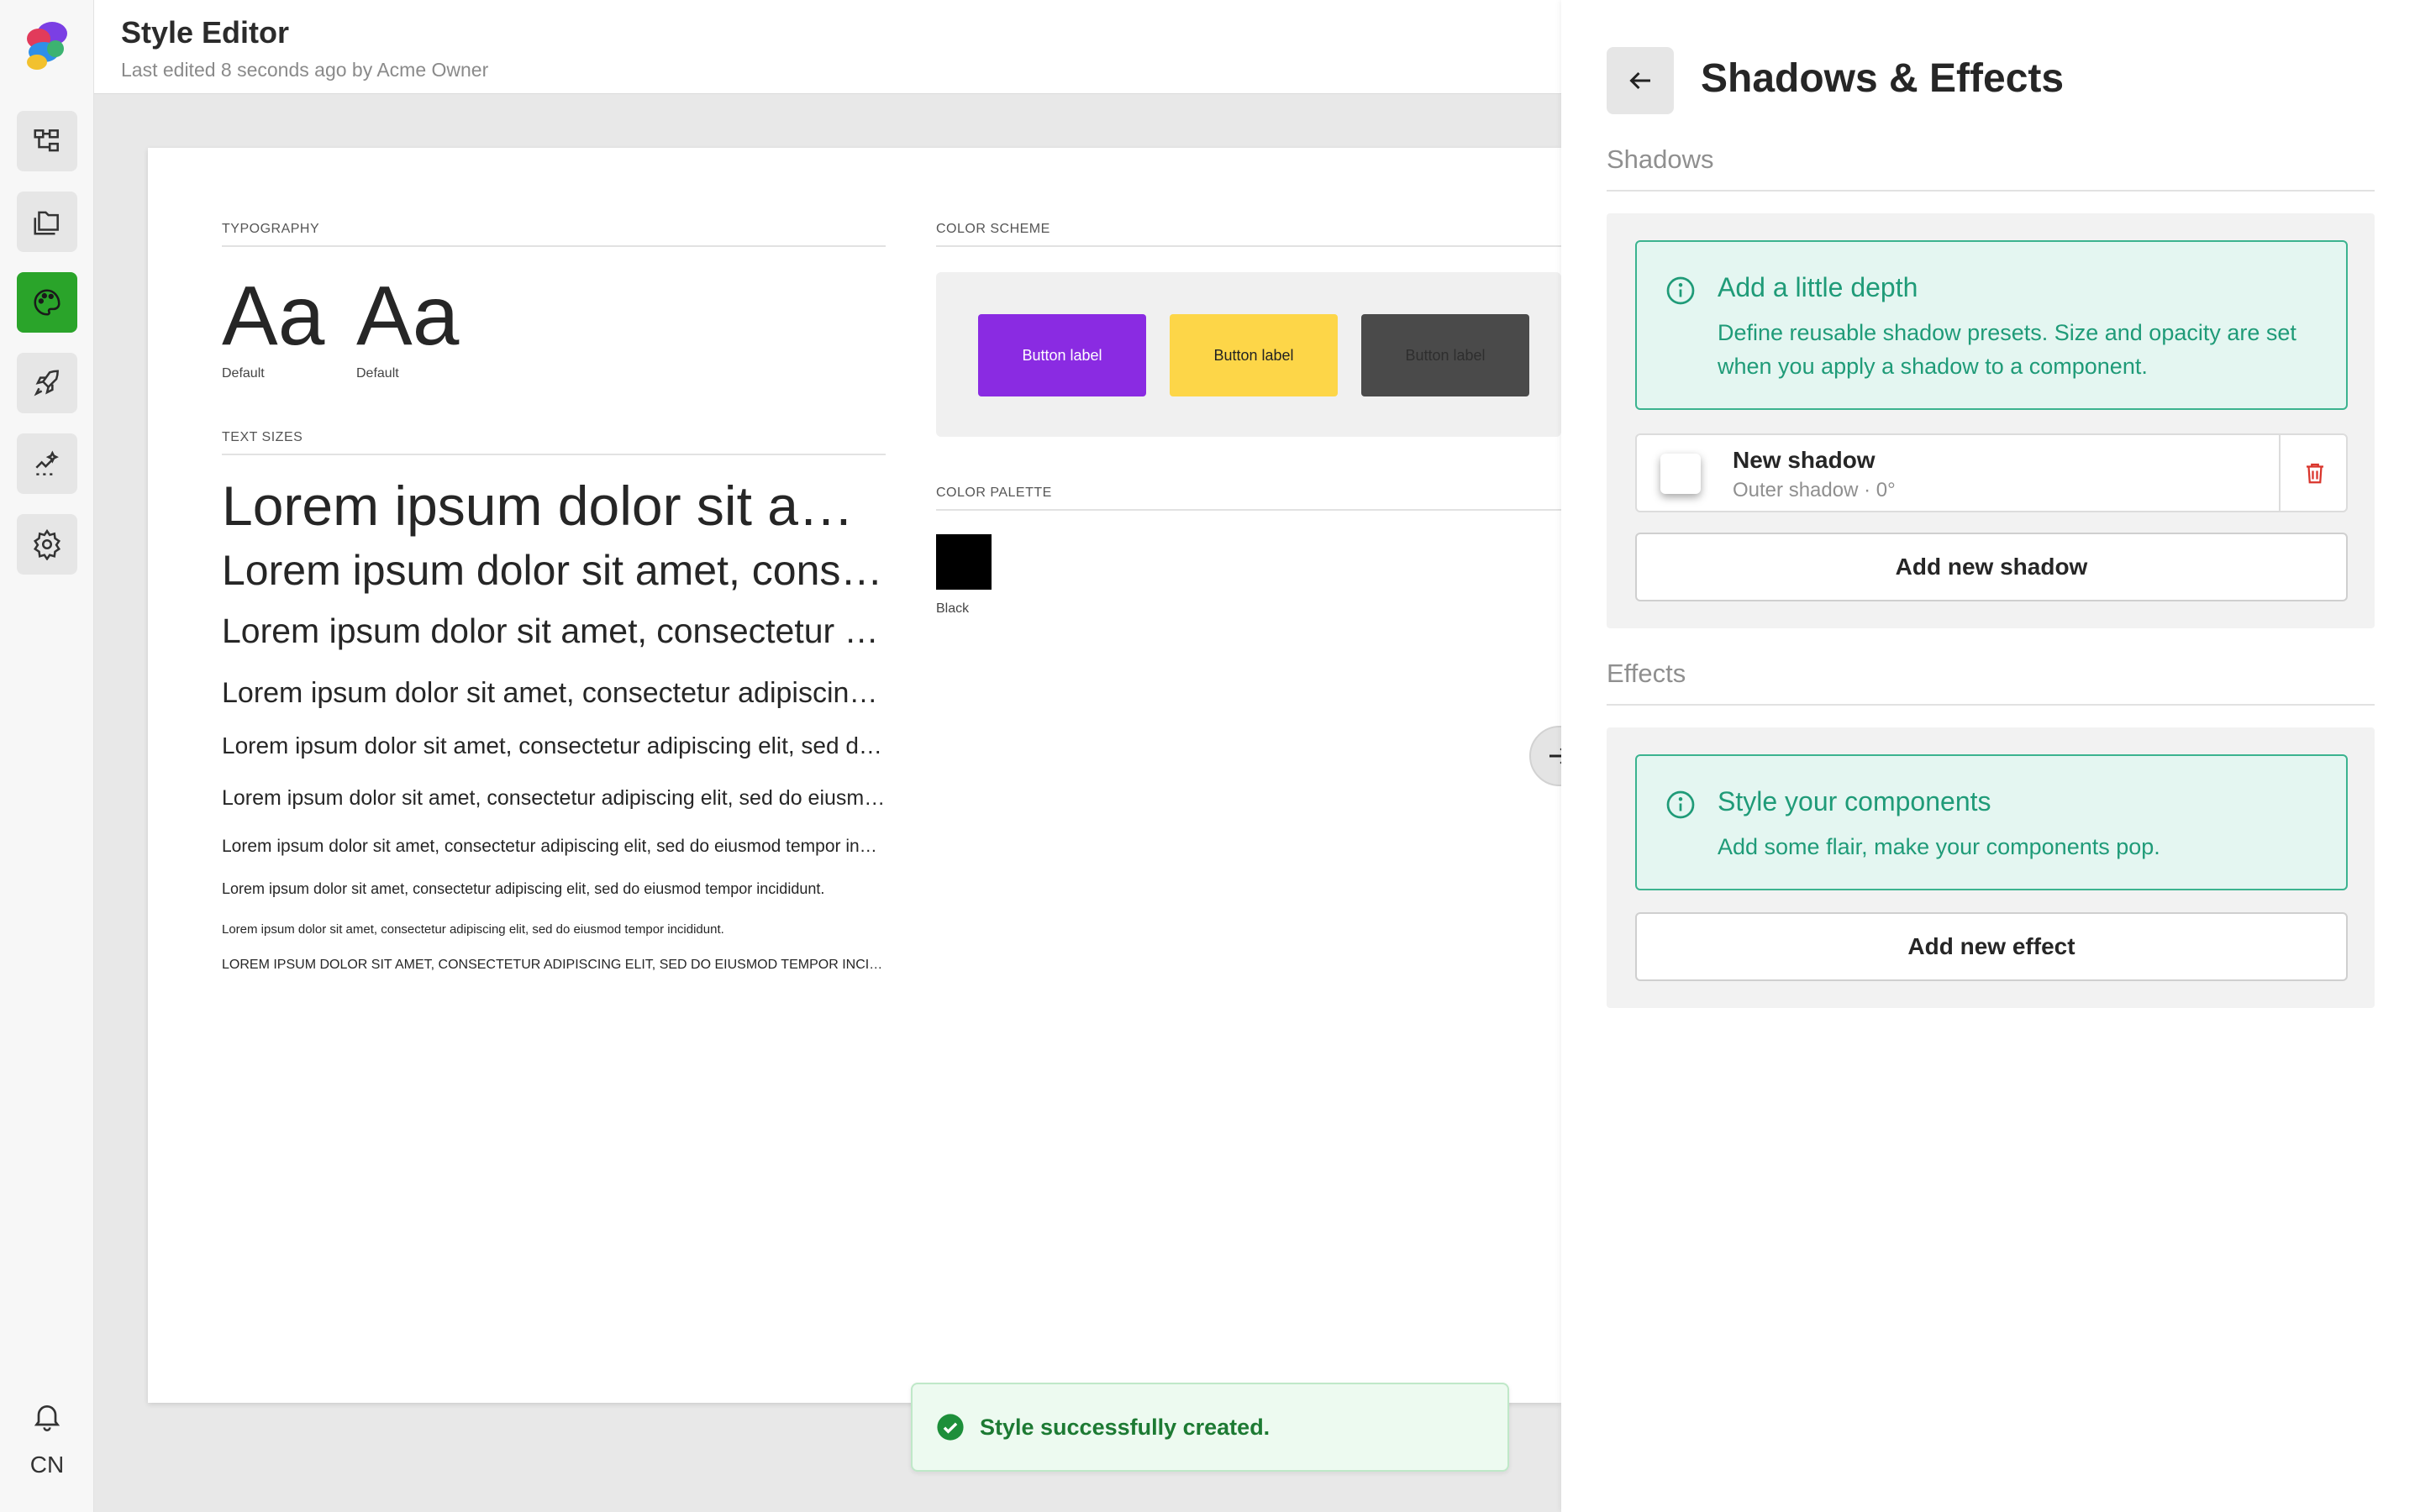  Describe the element at coordinates (47, 756) in the screenshot. I see `left-rail: CN` at that location.